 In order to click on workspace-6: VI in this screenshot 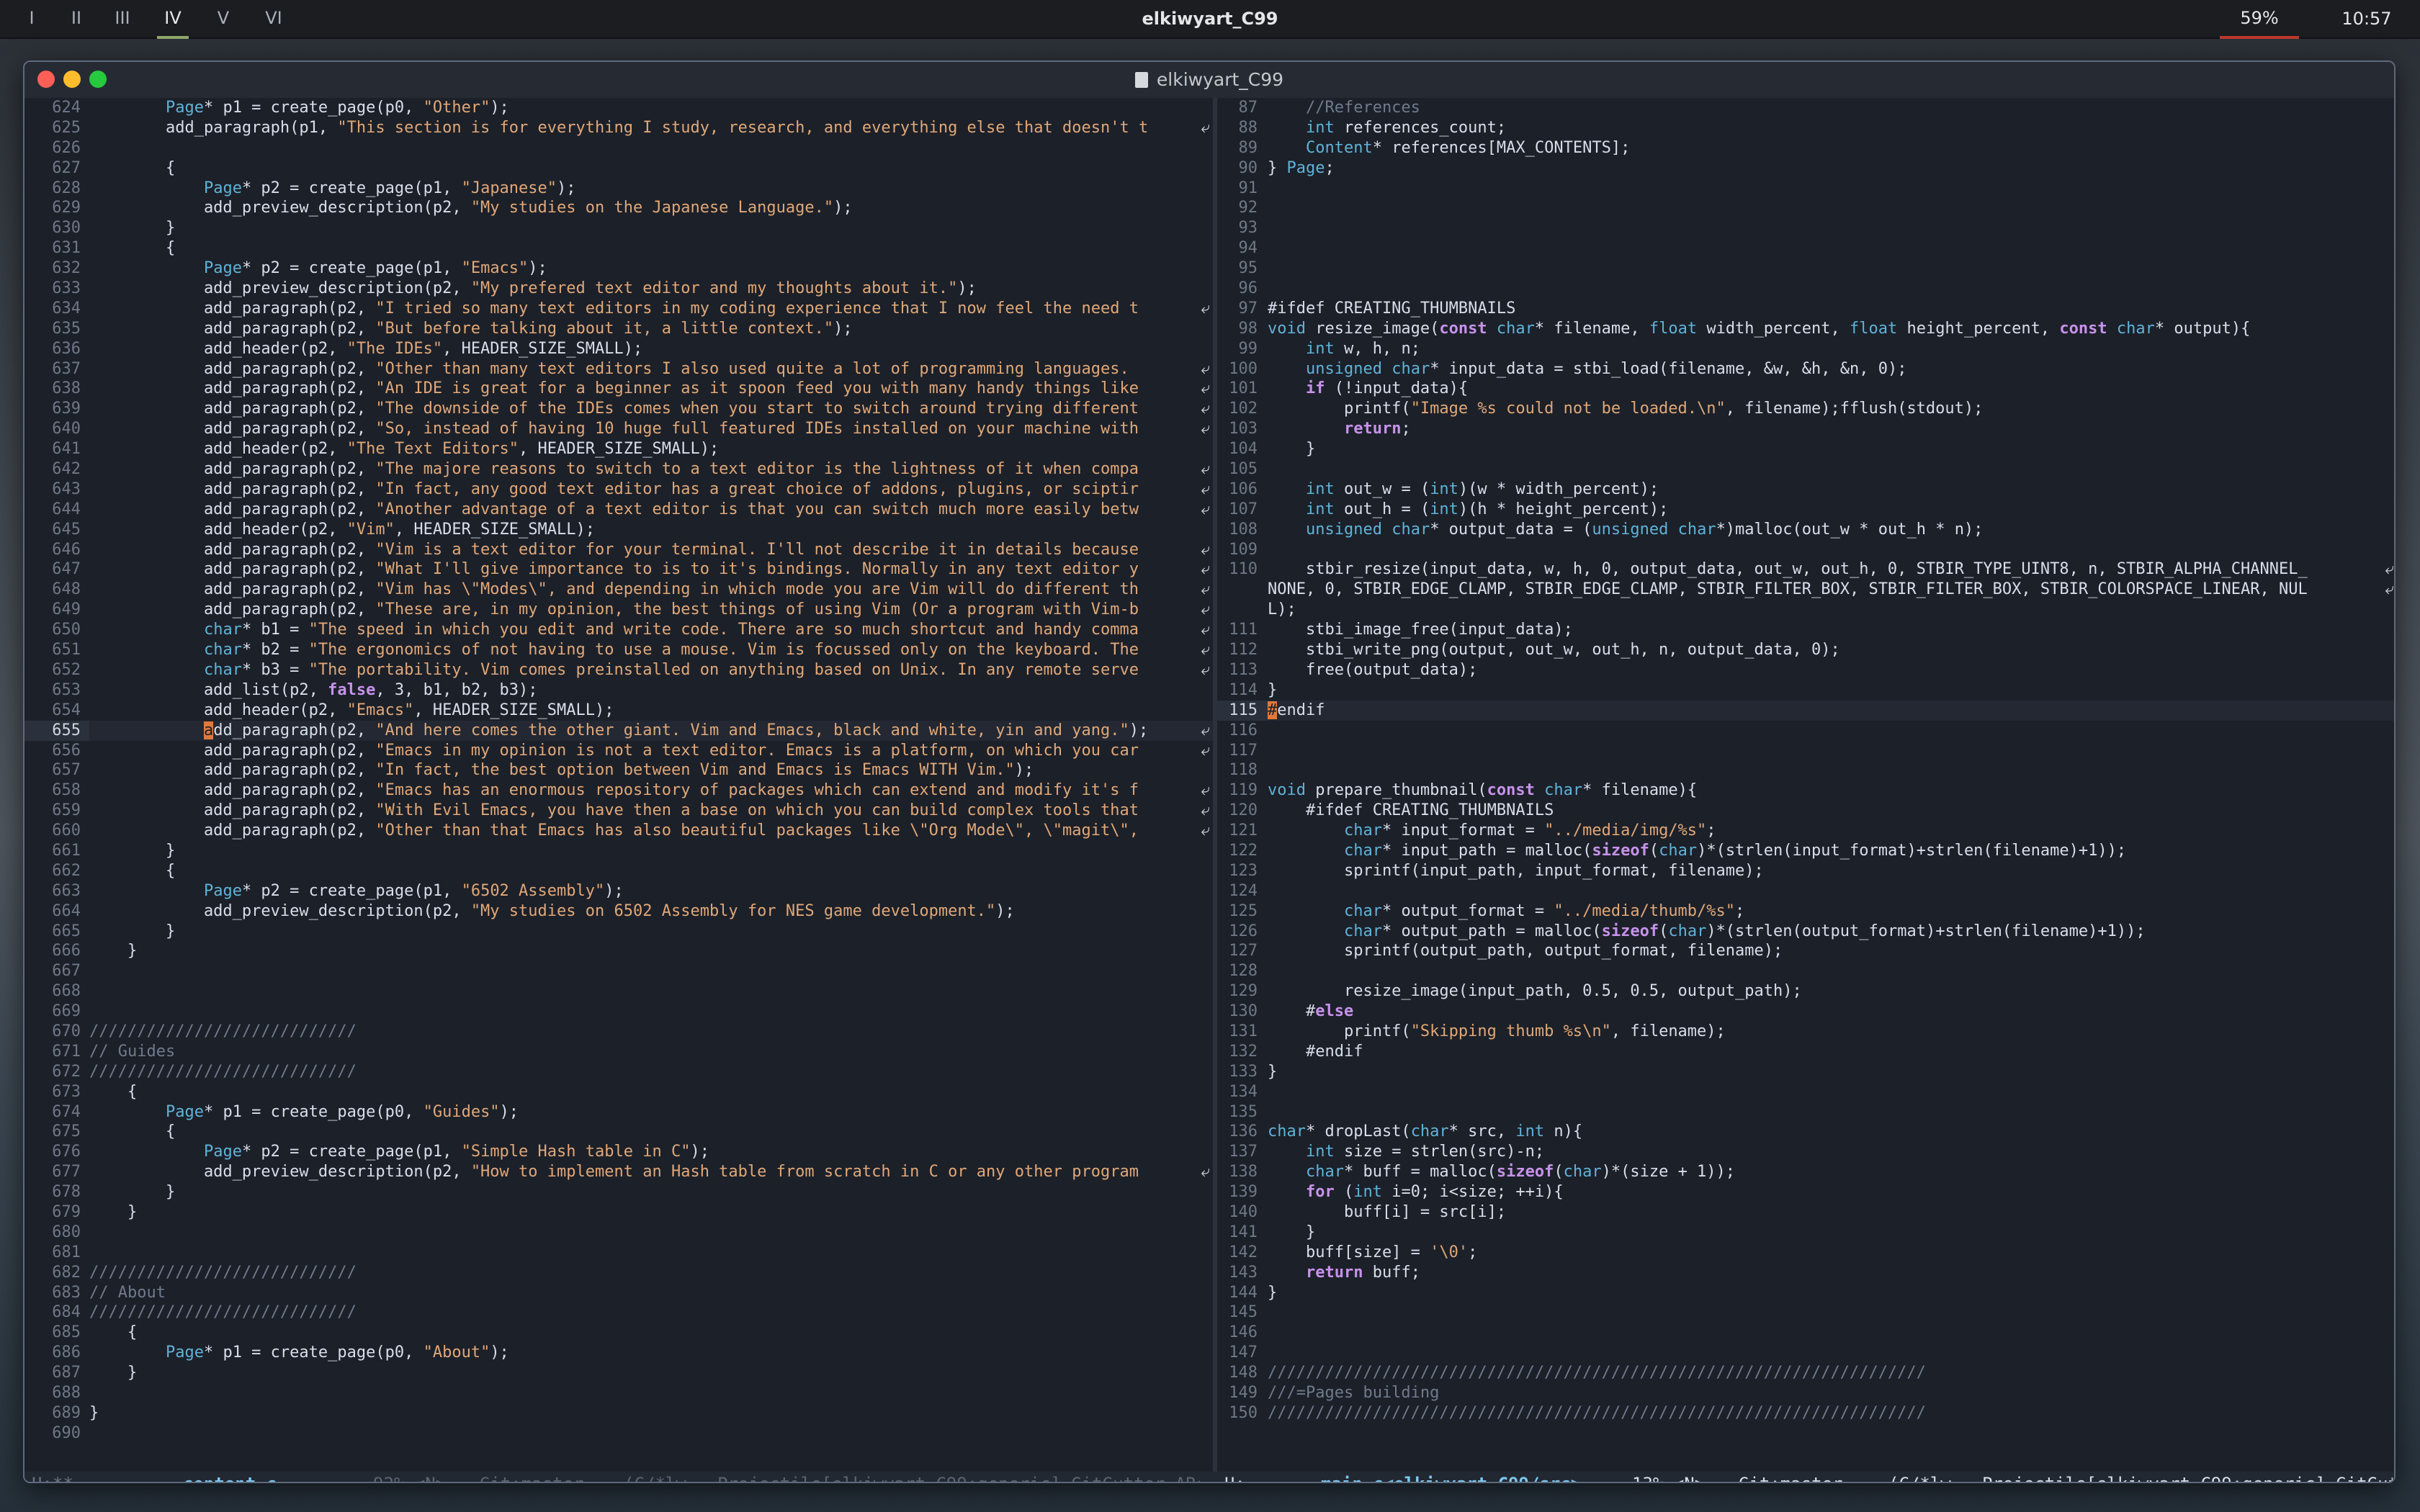, I will do `click(274, 19)`.